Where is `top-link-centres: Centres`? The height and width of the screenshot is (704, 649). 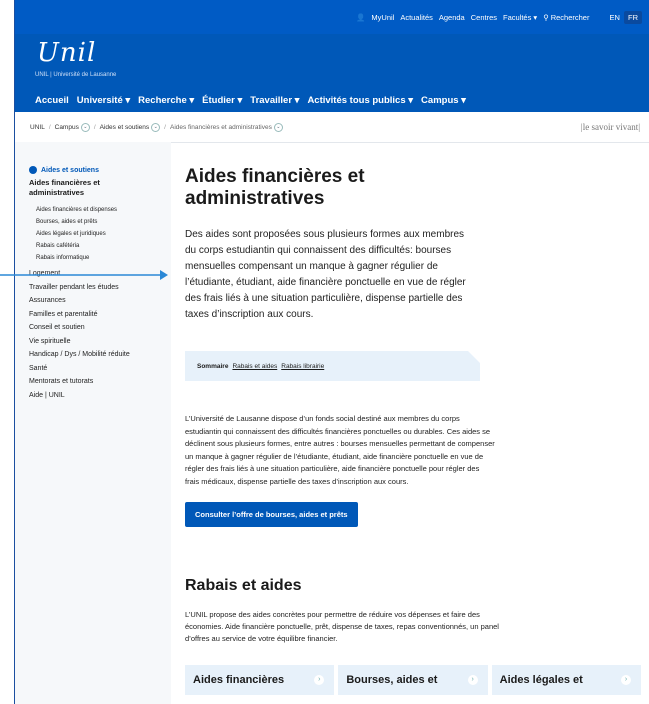 top-link-centres: Centres is located at coordinates (484, 17).